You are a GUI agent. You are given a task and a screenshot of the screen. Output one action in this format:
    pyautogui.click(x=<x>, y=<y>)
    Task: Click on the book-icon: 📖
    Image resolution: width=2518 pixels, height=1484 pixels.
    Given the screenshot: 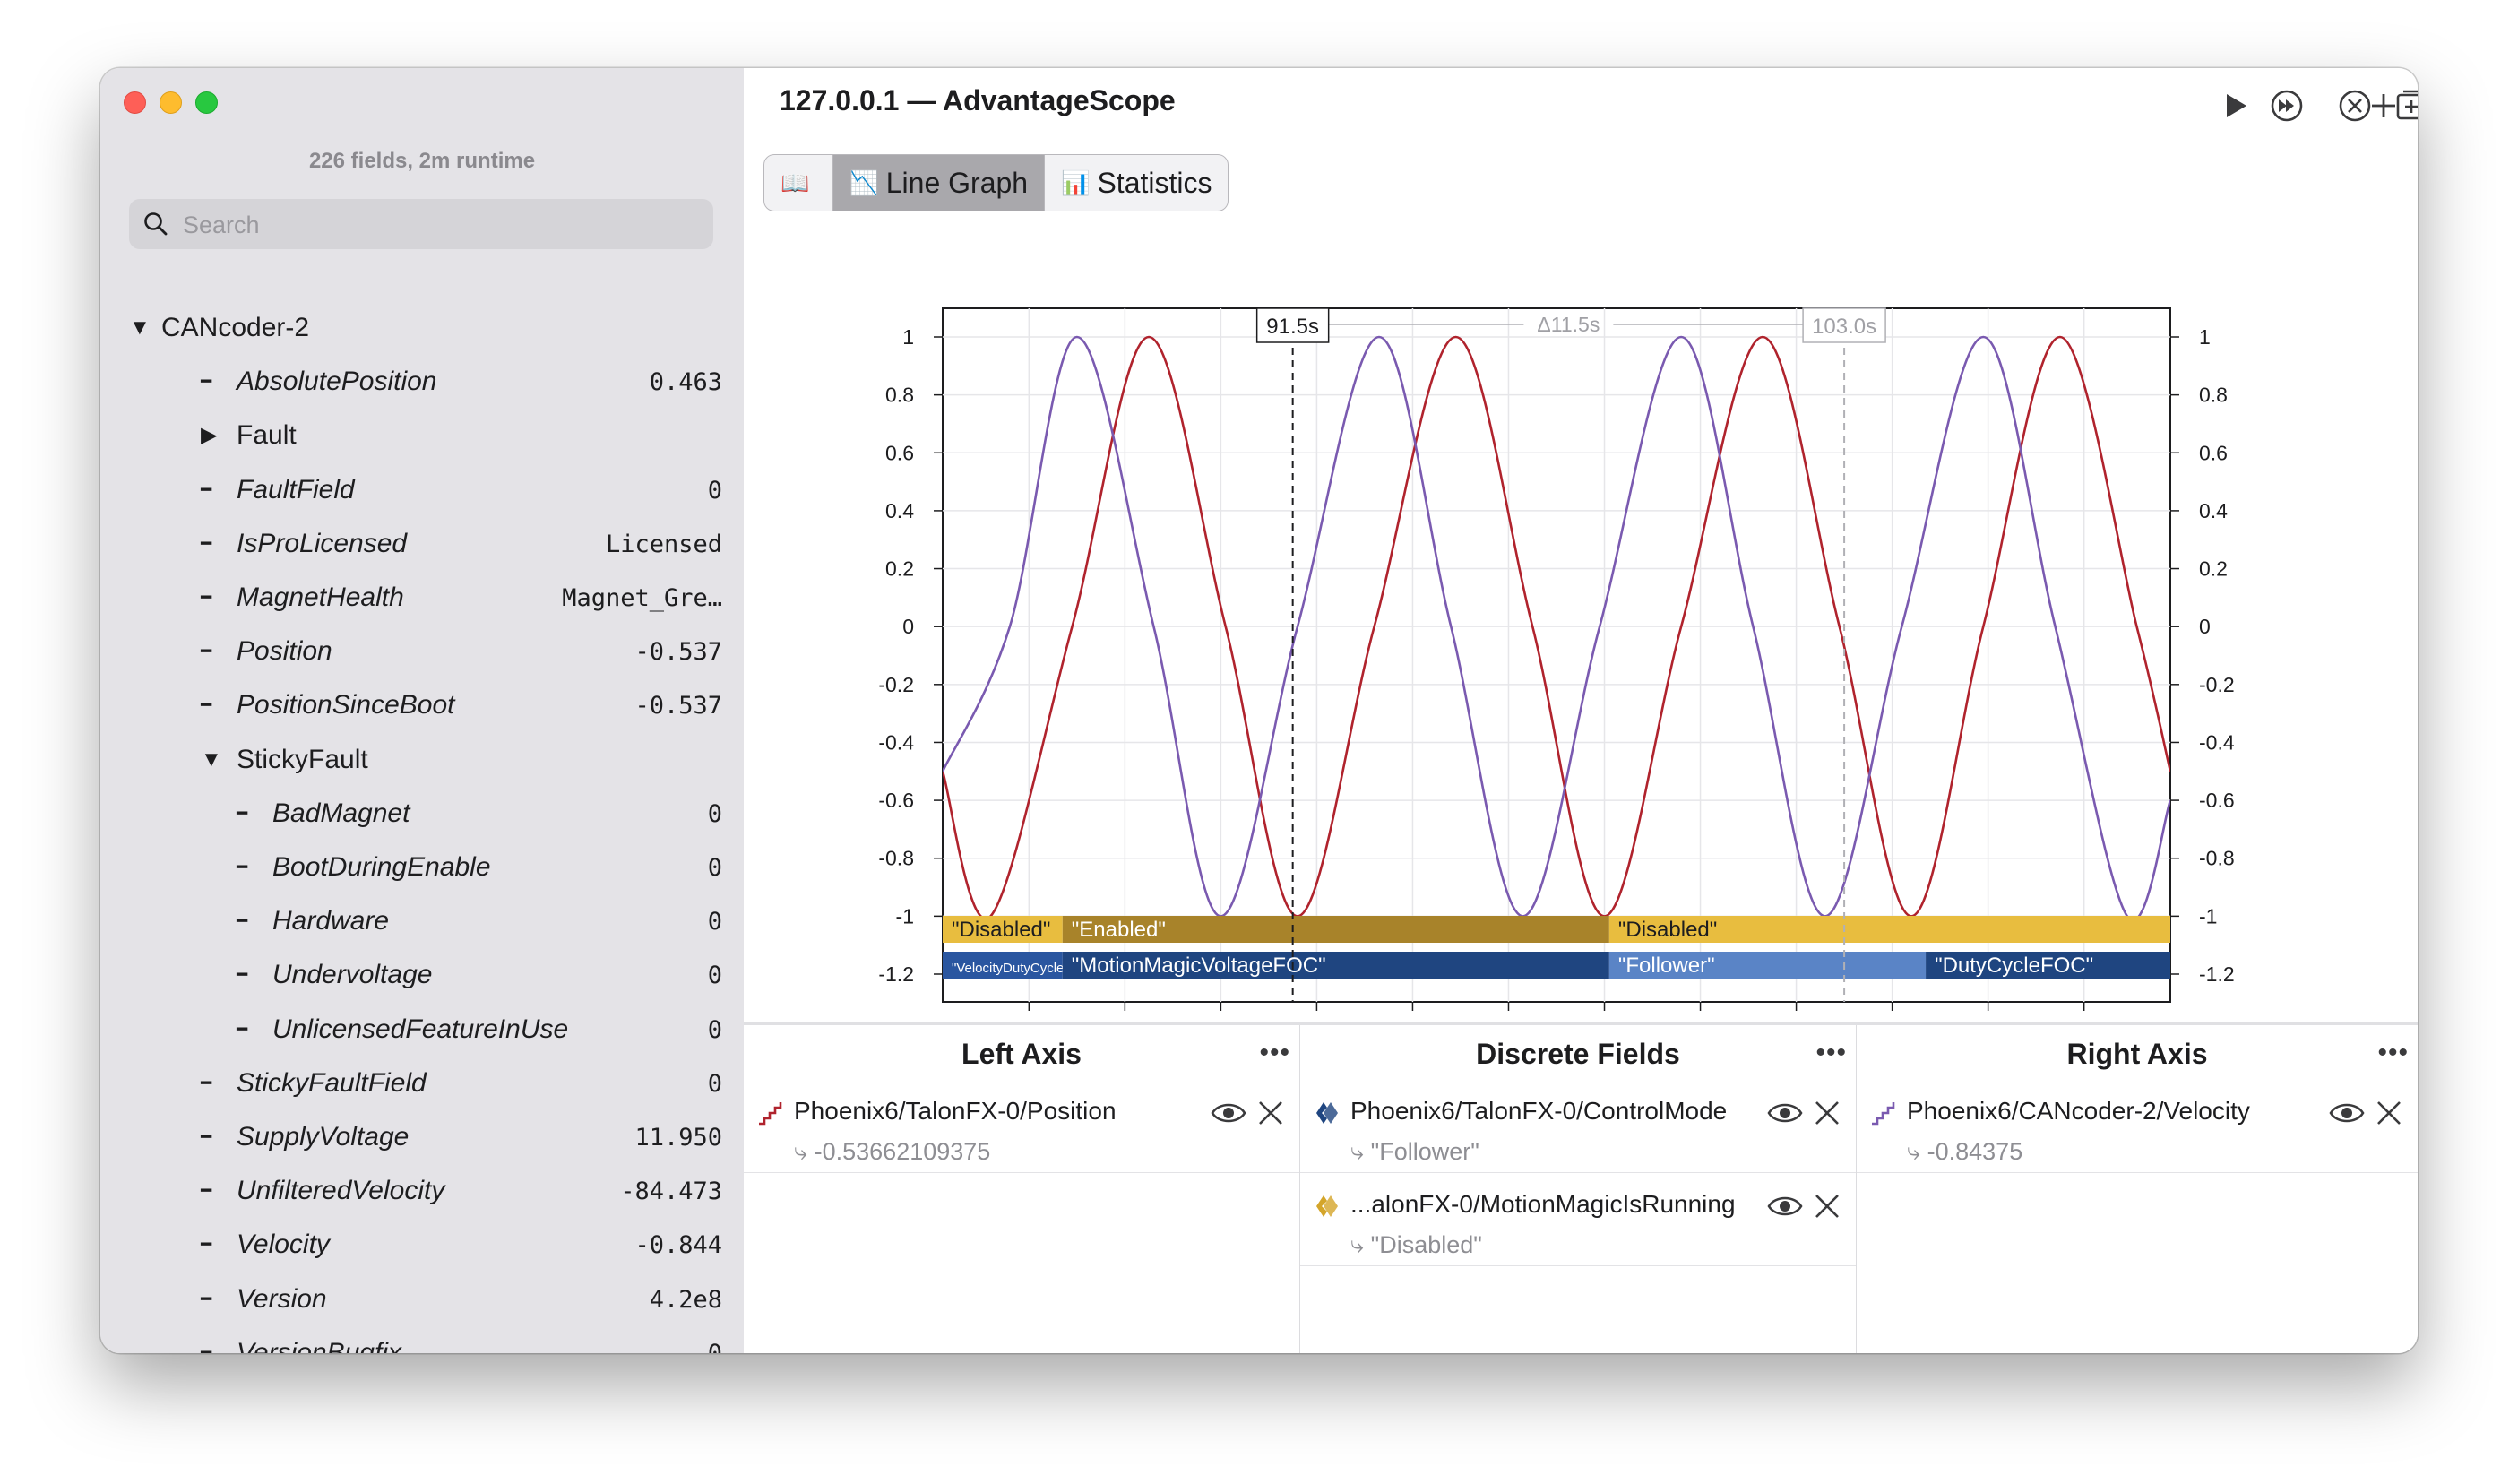 What is the action you would take?
    pyautogui.click(x=795, y=182)
    